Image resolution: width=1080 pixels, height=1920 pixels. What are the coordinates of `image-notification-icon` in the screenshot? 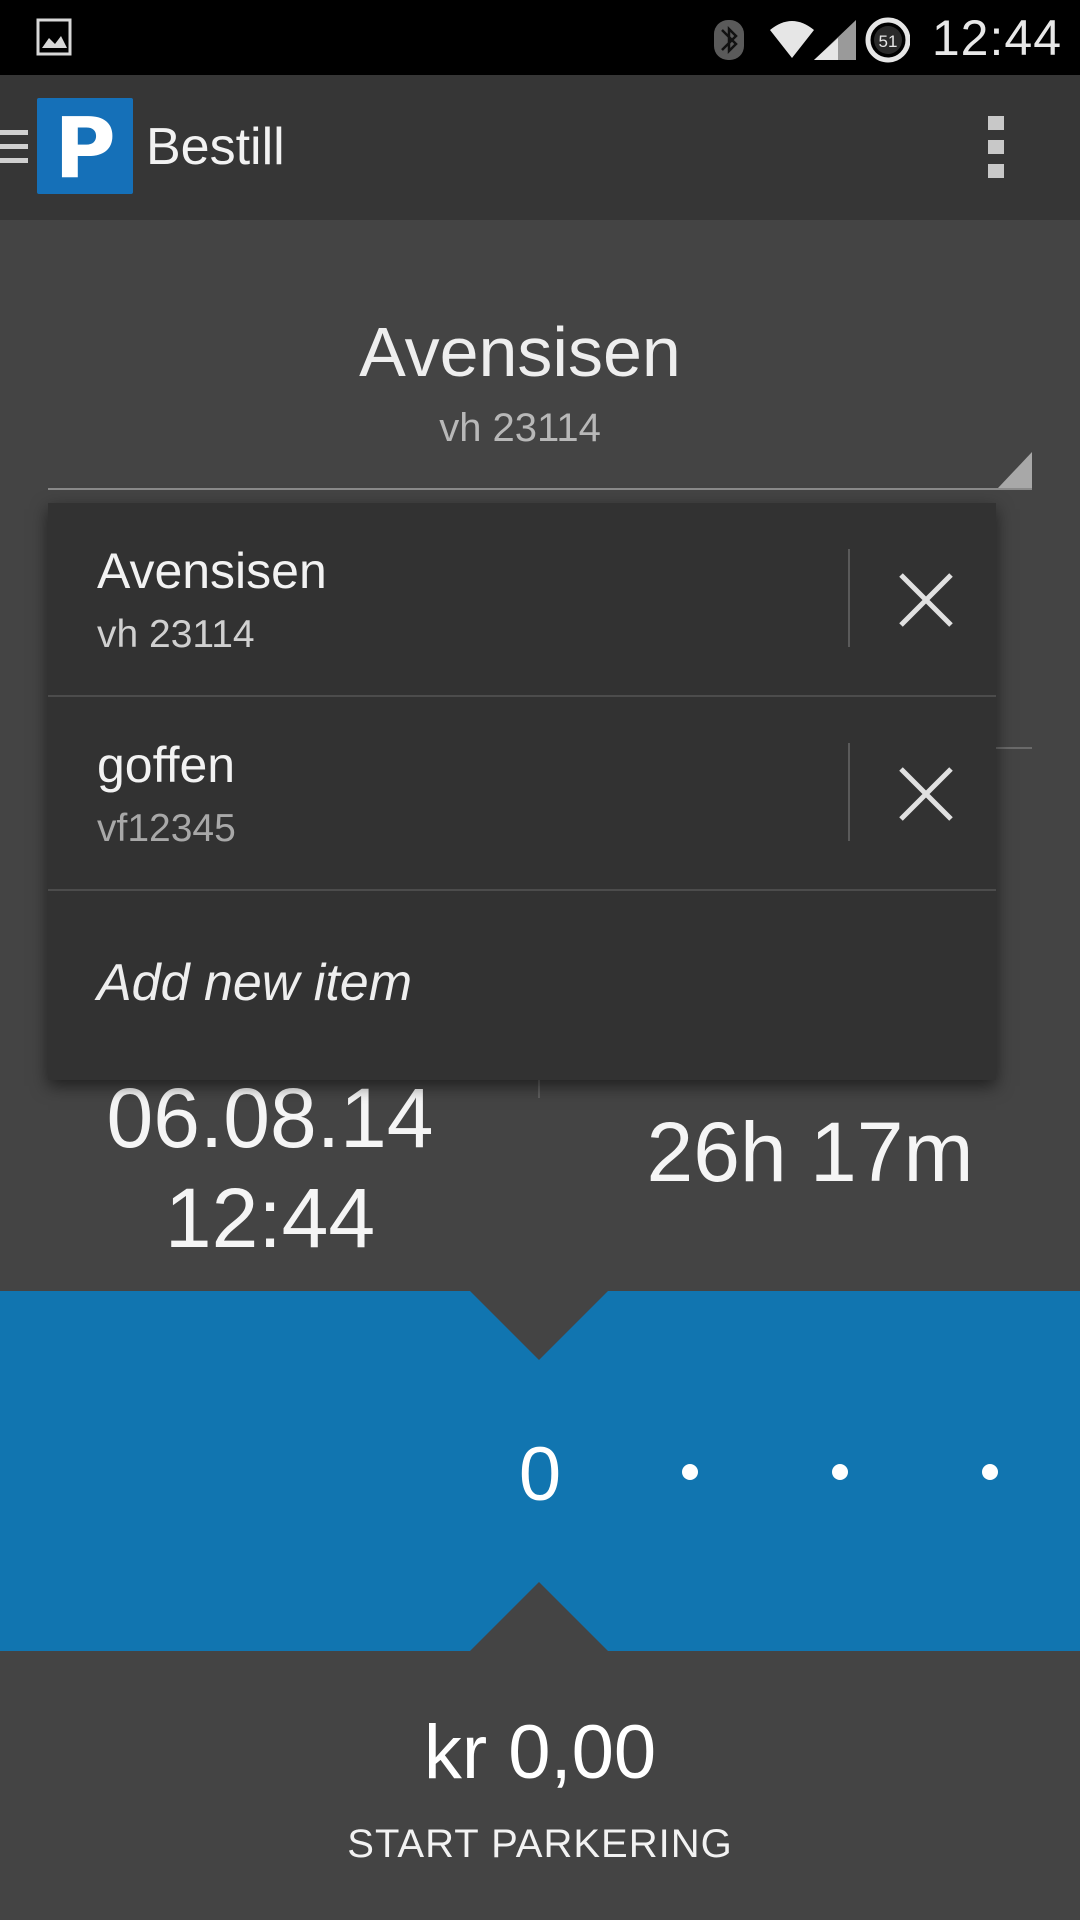 It's located at (54, 37).